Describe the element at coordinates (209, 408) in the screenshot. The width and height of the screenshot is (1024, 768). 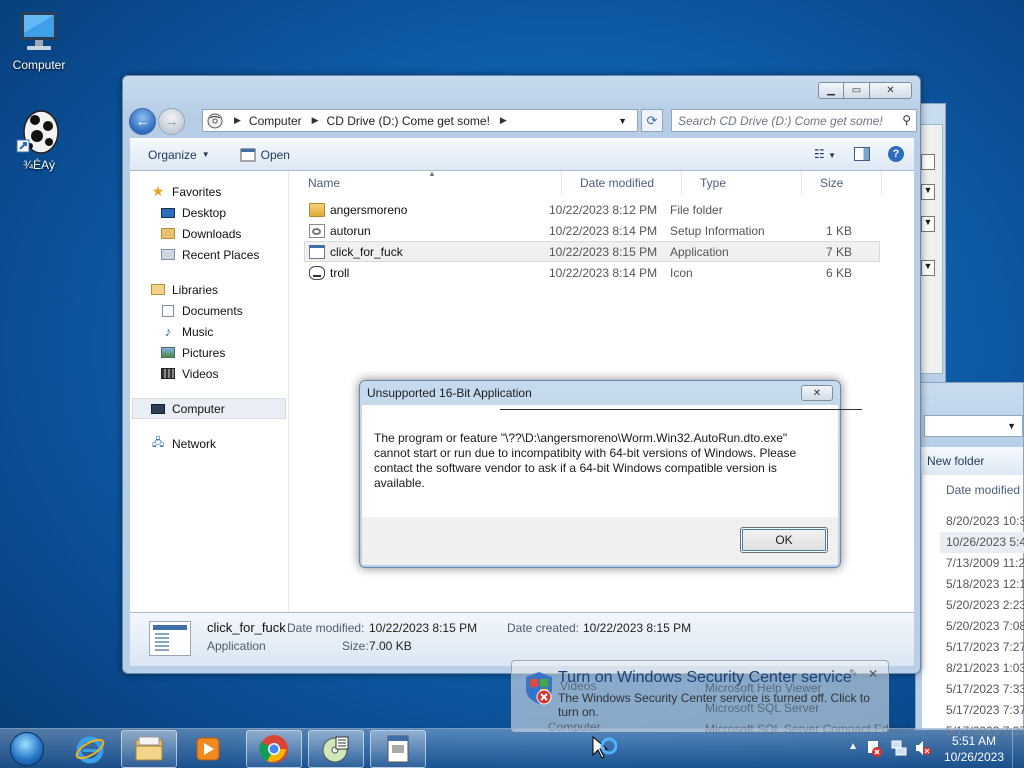
I see `nav-computer: Computer` at that location.